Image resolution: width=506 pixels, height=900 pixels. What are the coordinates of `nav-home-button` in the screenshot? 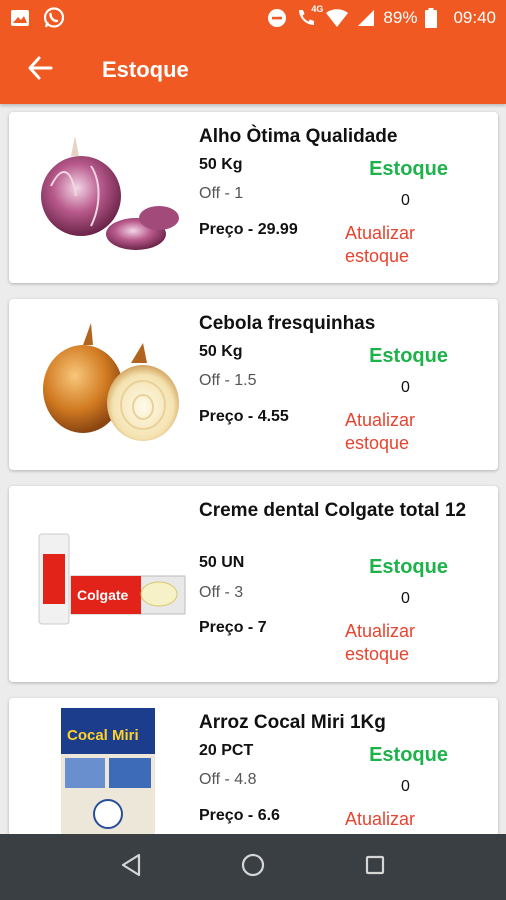 It's located at (253, 867).